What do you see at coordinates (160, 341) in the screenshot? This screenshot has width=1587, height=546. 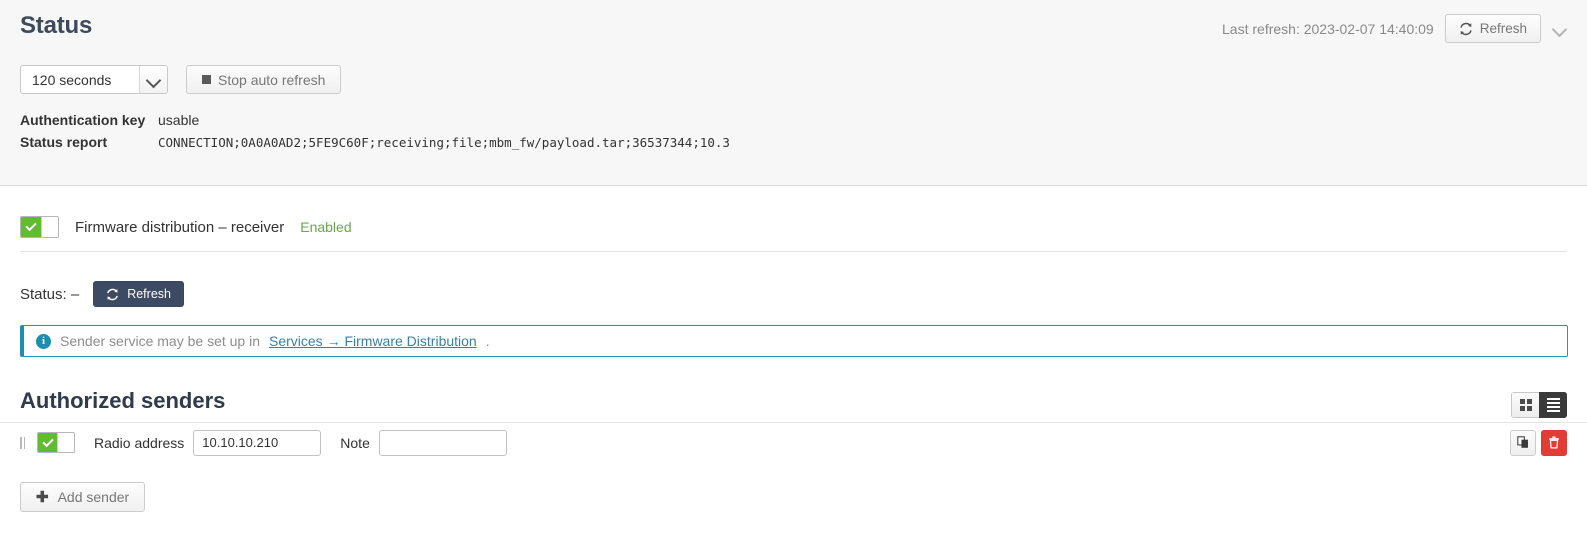 I see `alert-text-before: Sender service may be set up in` at bounding box center [160, 341].